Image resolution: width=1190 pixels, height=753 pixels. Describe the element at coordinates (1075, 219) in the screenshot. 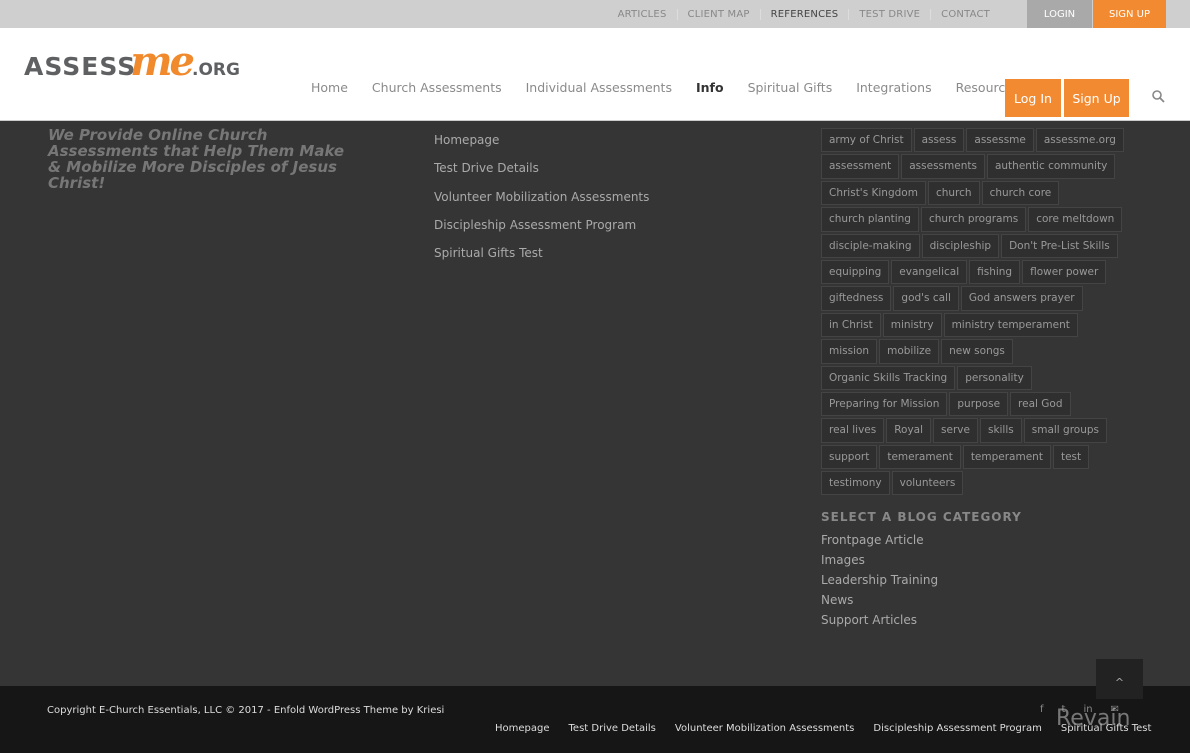

I see `tag-link: core meltdown` at that location.